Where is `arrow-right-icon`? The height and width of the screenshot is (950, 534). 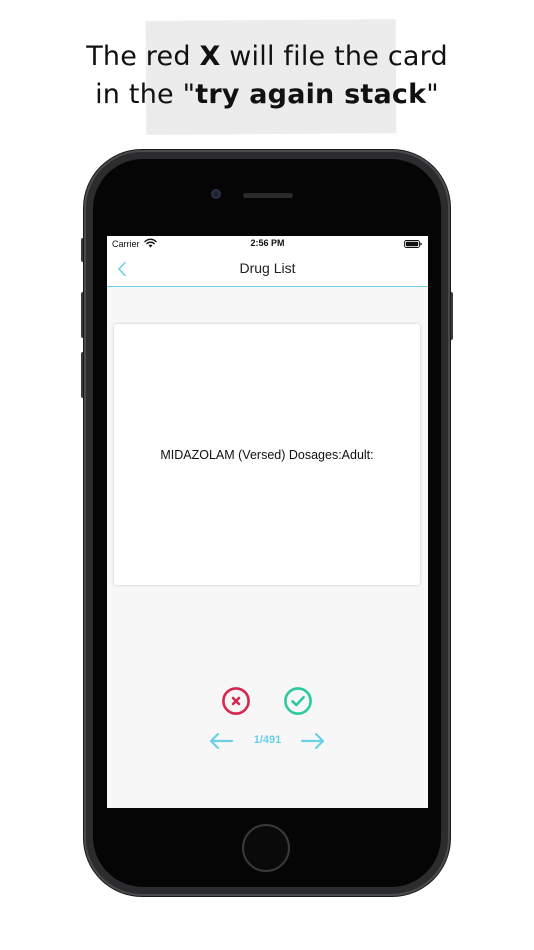 arrow-right-icon is located at coordinates (313, 741).